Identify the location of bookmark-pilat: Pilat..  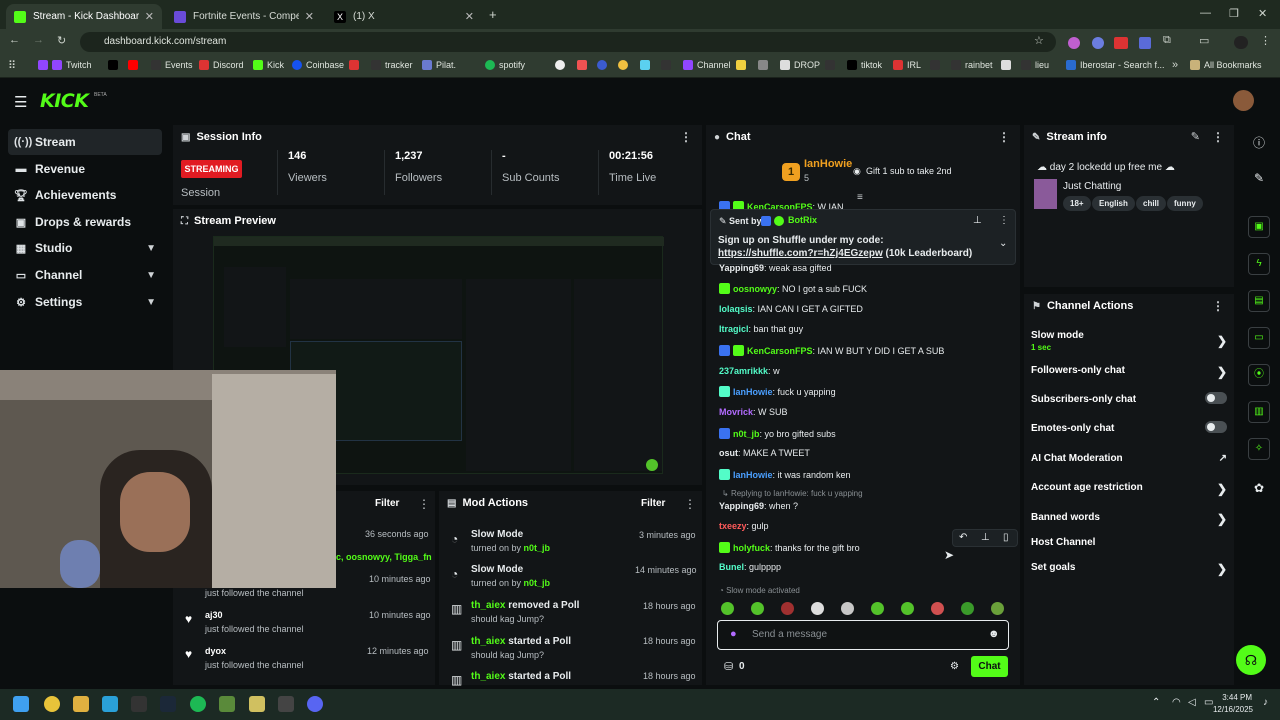
(439, 65).